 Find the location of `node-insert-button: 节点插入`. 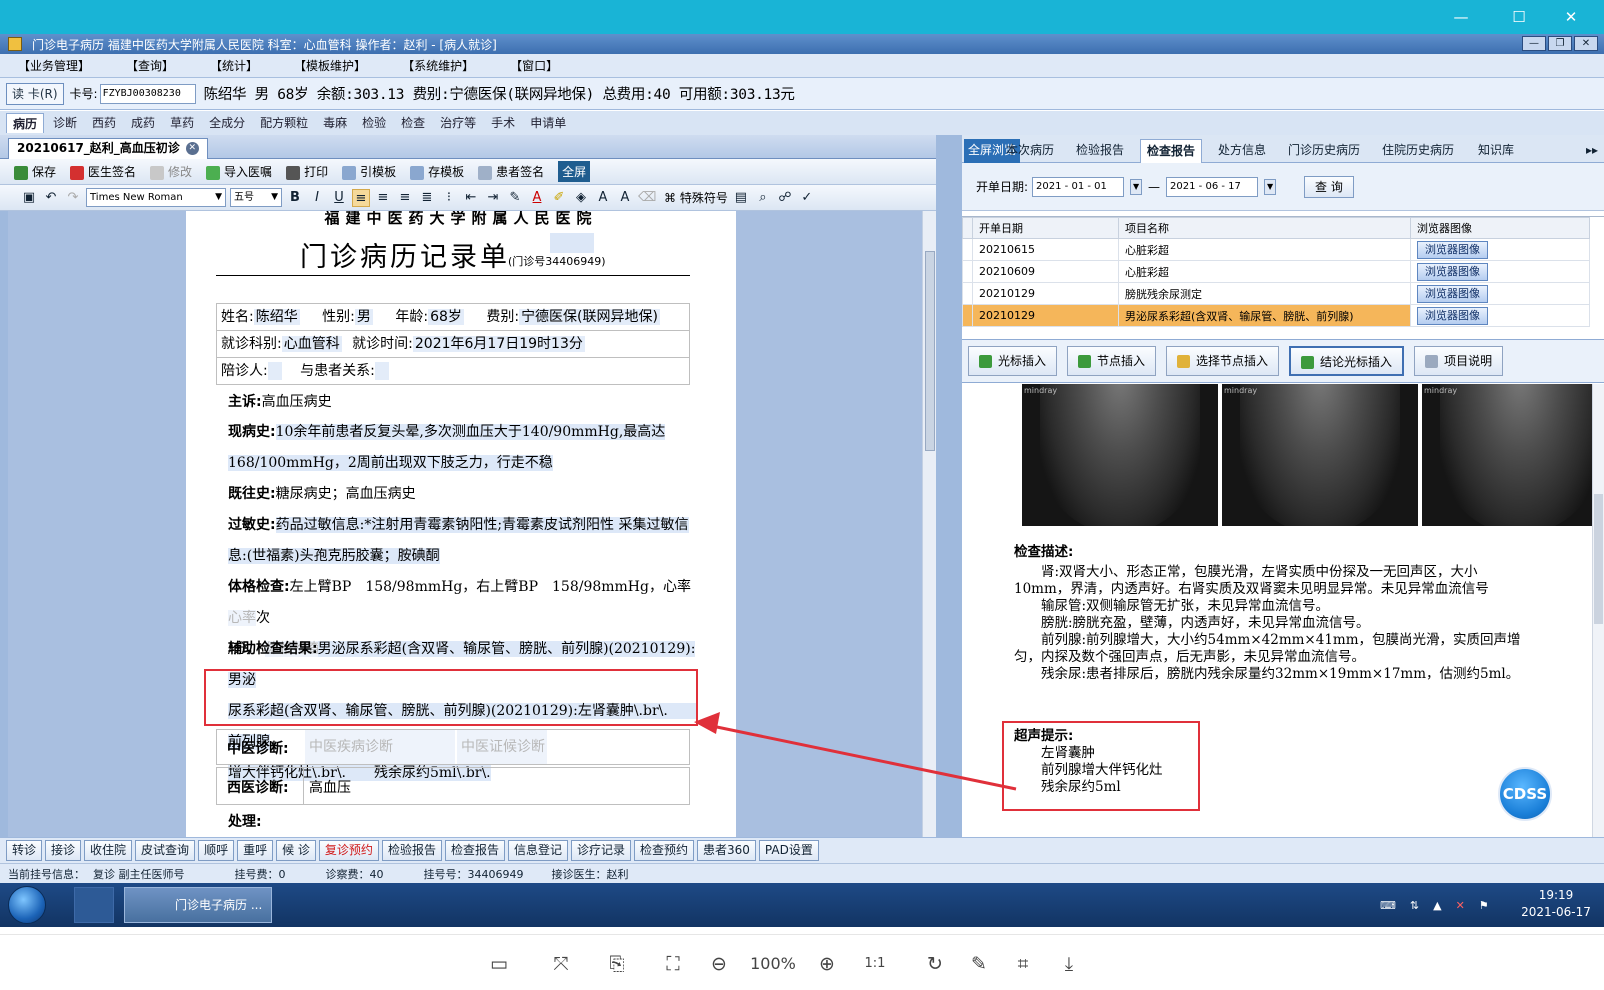

node-insert-button: 节点插入 is located at coordinates (1112, 361).